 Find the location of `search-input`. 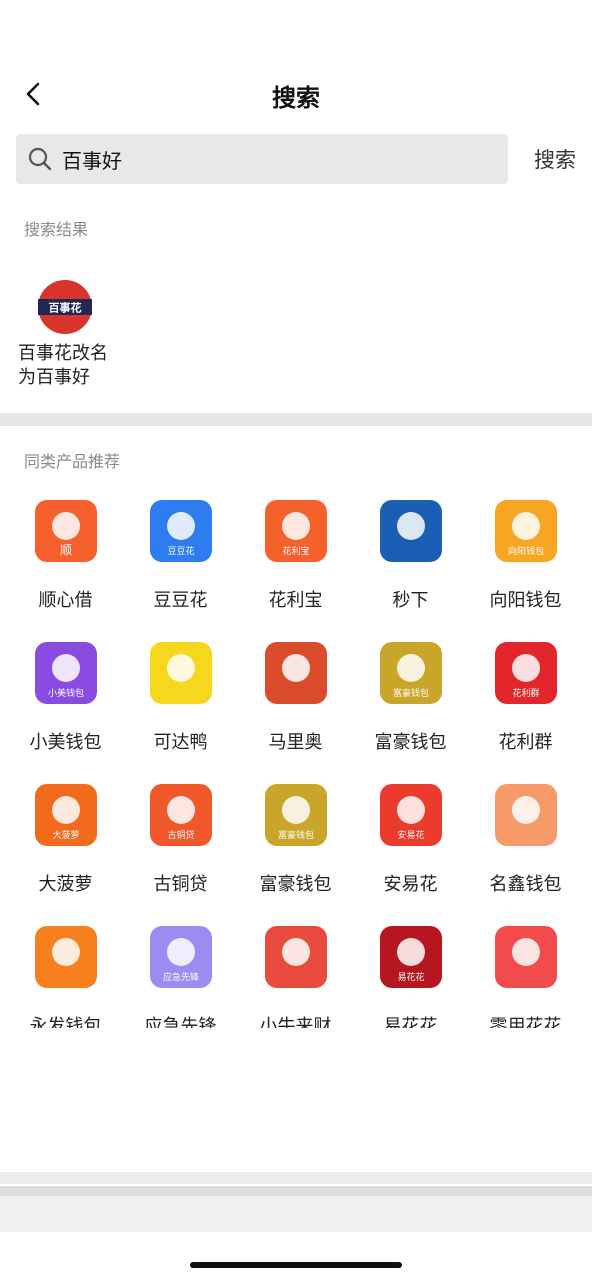

search-input is located at coordinates (262, 159).